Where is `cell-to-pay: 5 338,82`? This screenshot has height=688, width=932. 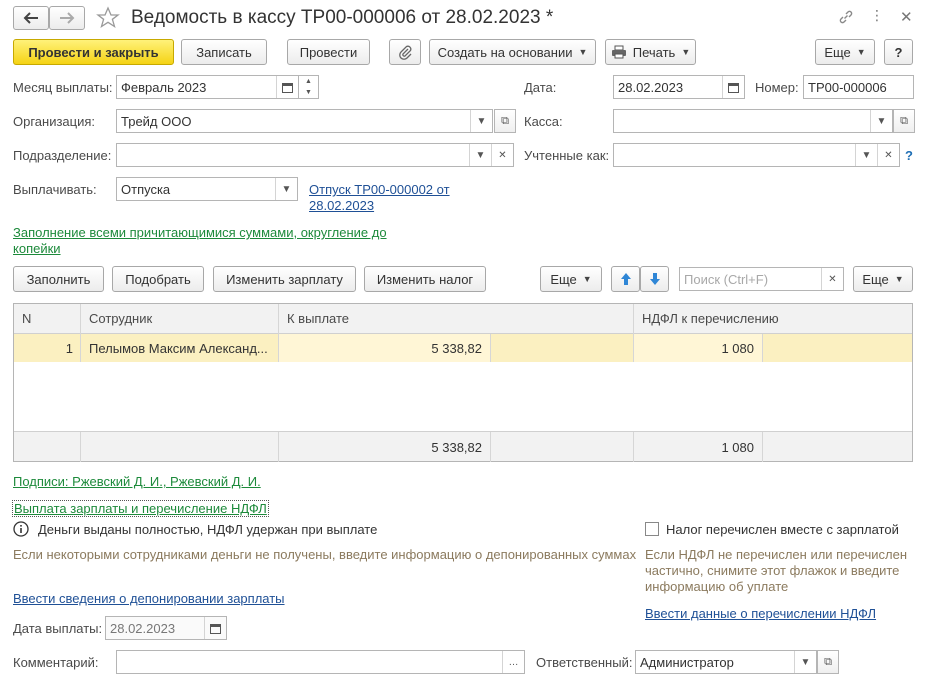
cell-to-pay: 5 338,82 is located at coordinates (384, 348).